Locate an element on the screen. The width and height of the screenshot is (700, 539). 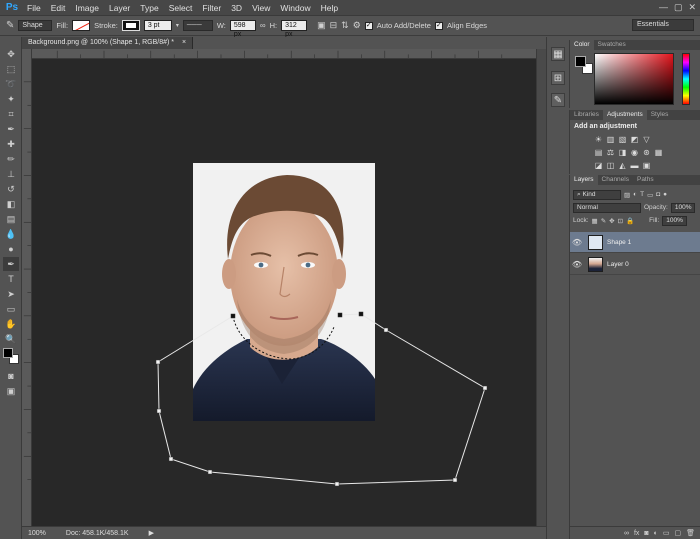
lock-move-icon: ✥ is located at coordinates (611, 221).